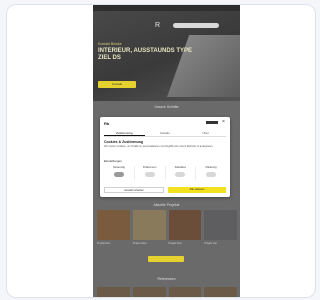 The width and height of the screenshot is (320, 300). Describe the element at coordinates (185, 227) in the screenshot. I see `gallery-item: Projekt Drei` at that location.